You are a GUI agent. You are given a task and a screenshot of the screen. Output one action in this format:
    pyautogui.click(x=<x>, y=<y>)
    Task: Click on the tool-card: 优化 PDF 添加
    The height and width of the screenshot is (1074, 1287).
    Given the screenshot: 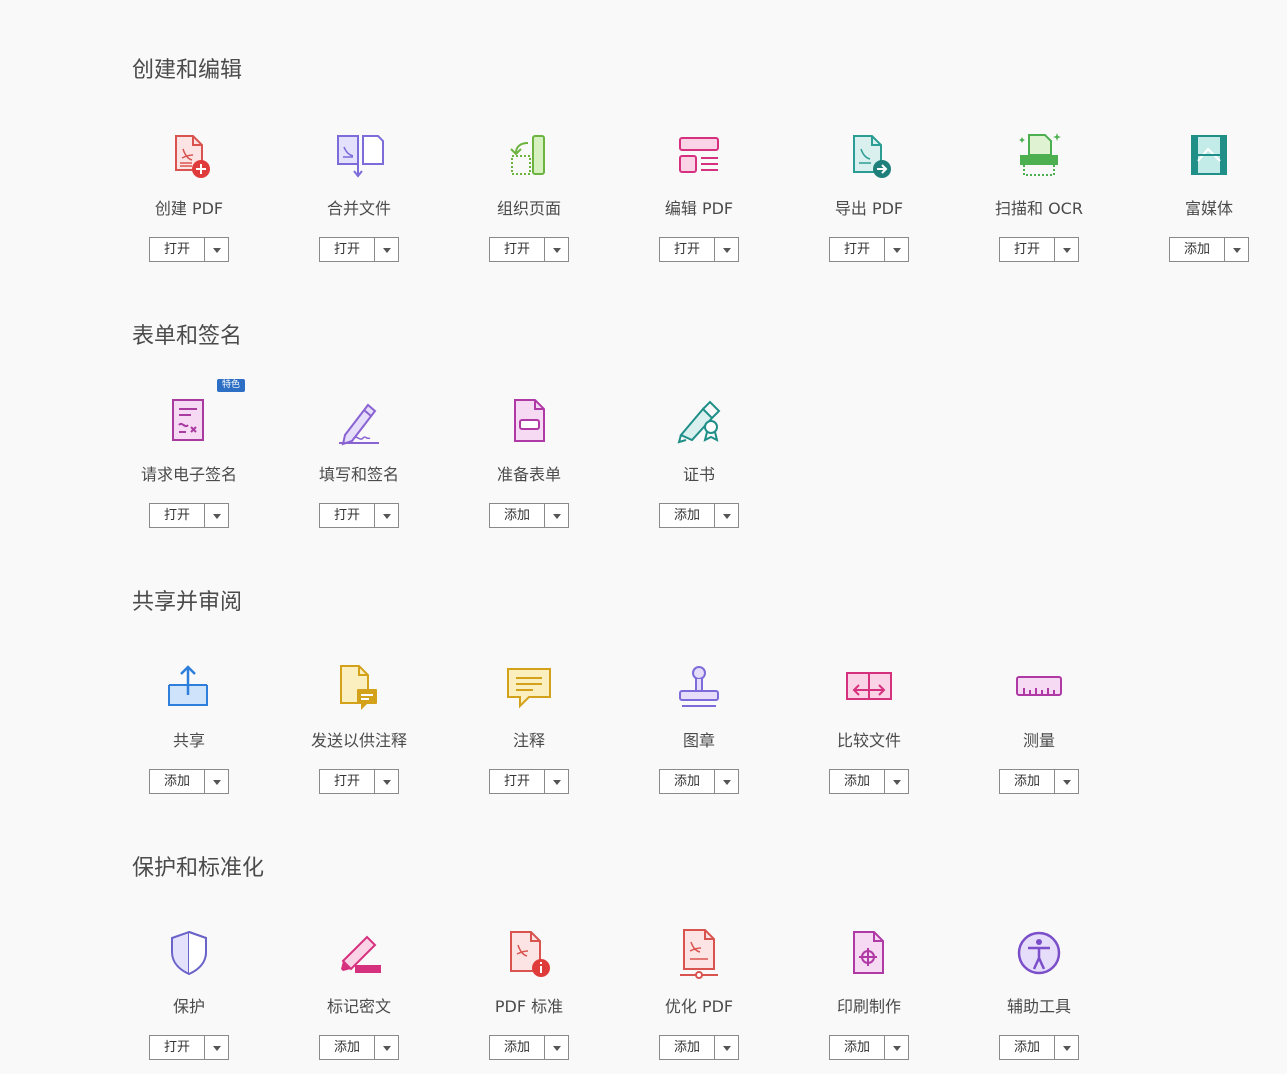 What is the action you would take?
    pyautogui.click(x=699, y=999)
    